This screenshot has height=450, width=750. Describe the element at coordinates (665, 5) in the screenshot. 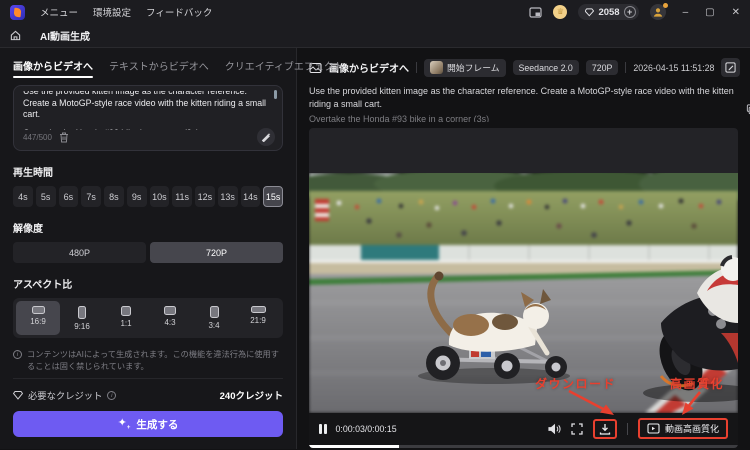

I see `notification-badge` at that location.